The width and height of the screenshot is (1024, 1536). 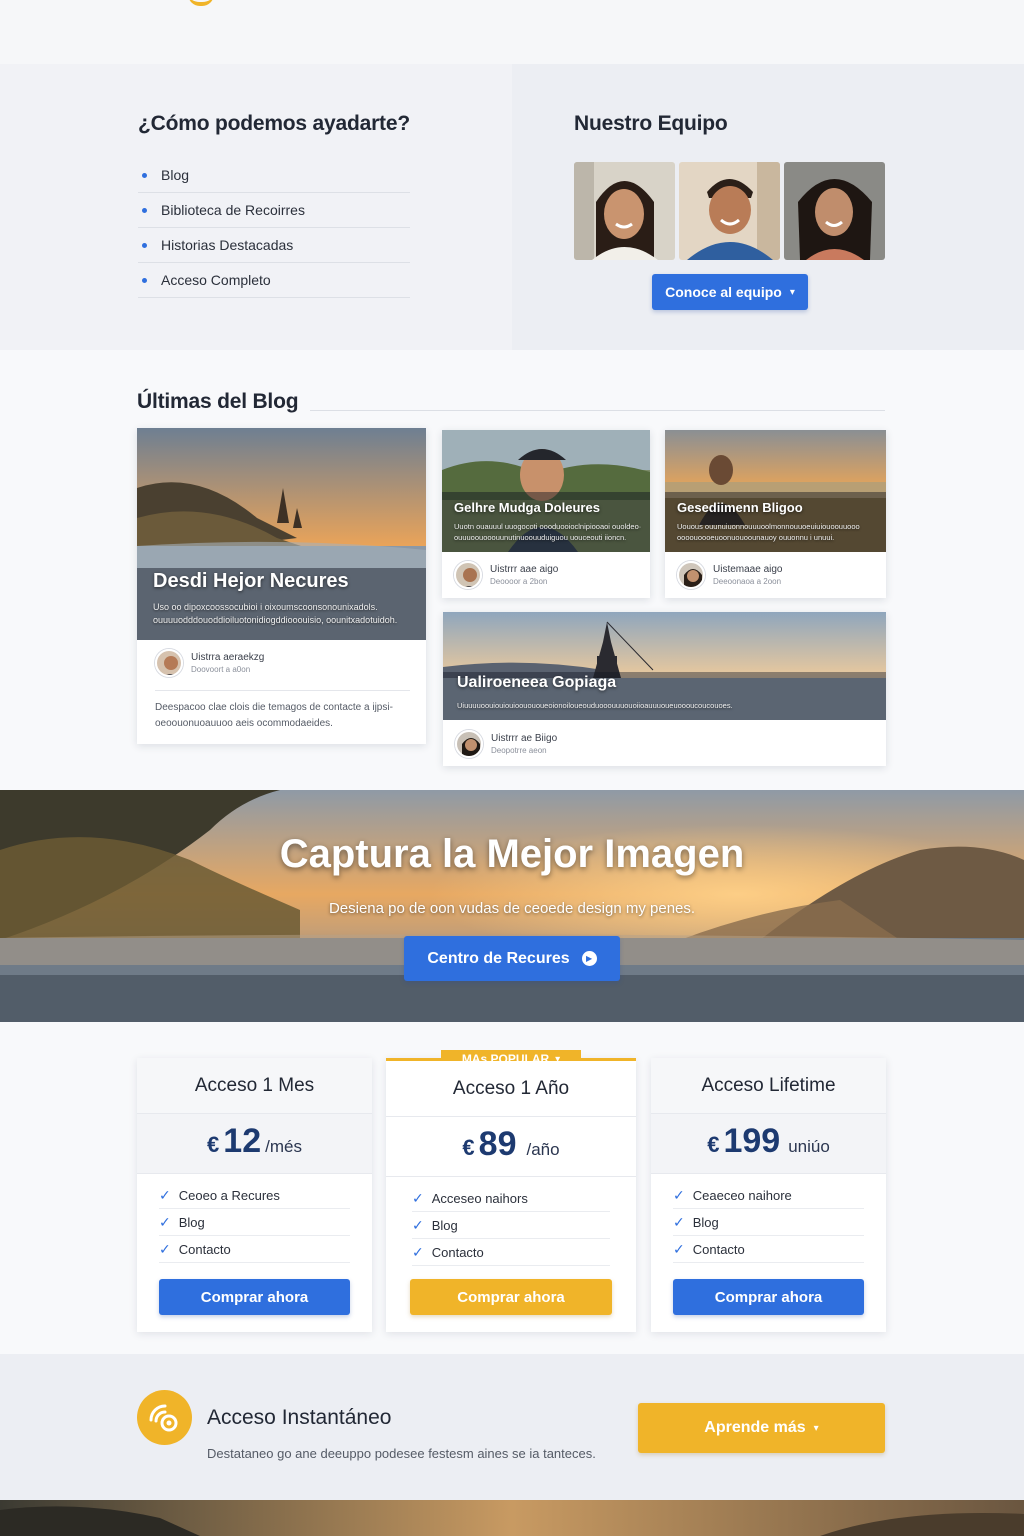 What do you see at coordinates (164, 1417) in the screenshot?
I see `instant-access-icon` at bounding box center [164, 1417].